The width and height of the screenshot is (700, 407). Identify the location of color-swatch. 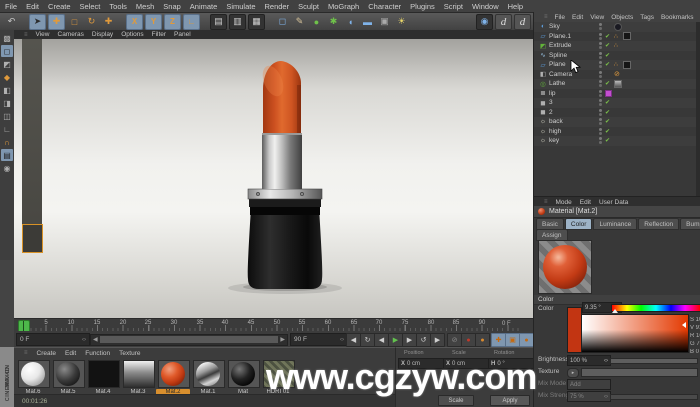
(574, 330).